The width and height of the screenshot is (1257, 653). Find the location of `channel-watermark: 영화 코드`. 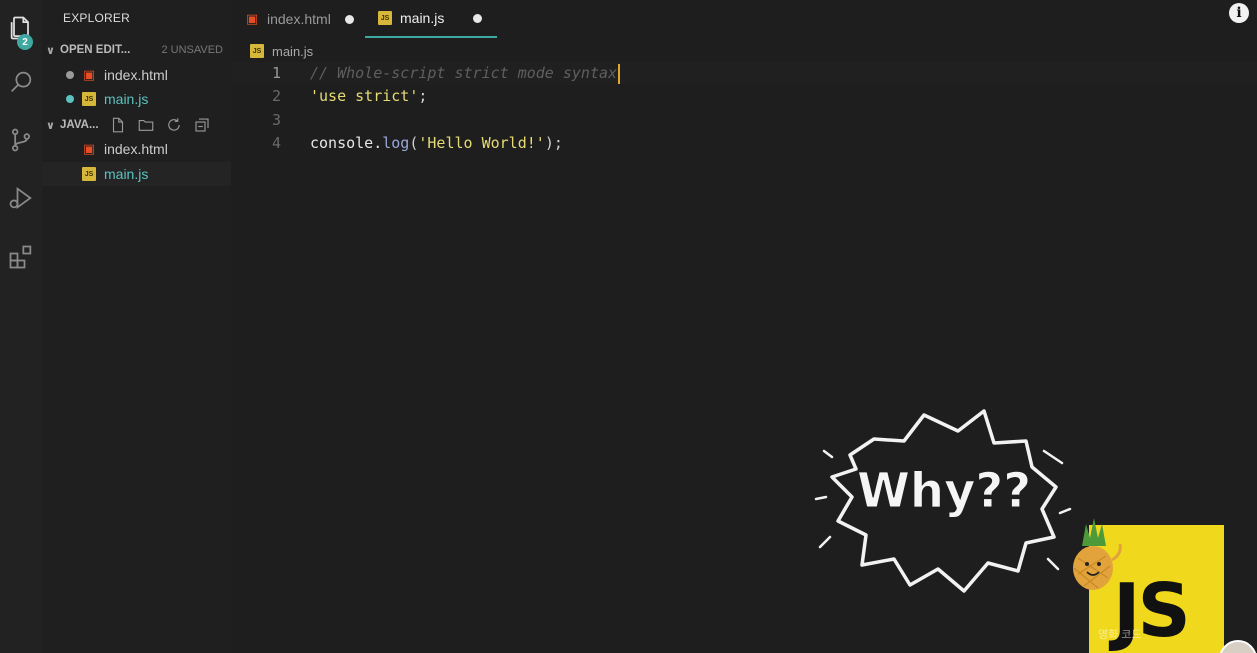

channel-watermark: 영화 코드 is located at coordinates (1120, 635).